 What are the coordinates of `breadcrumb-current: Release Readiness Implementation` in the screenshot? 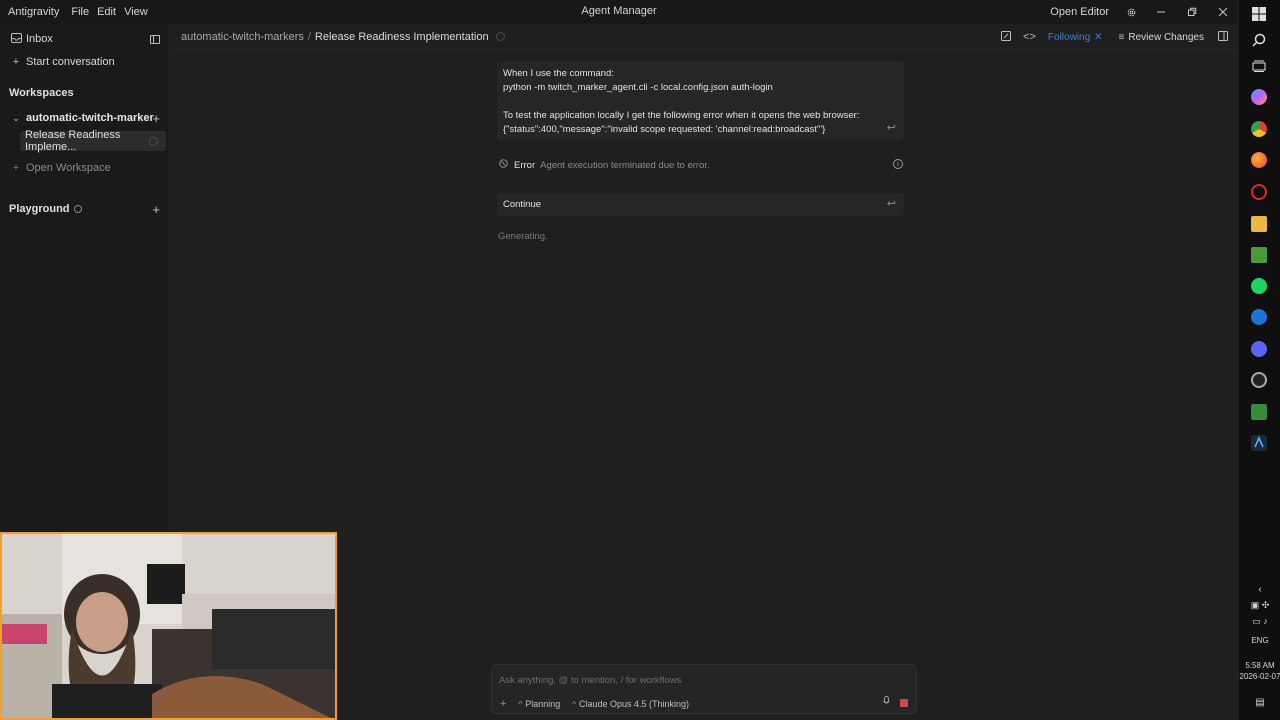 It's located at (401, 36).